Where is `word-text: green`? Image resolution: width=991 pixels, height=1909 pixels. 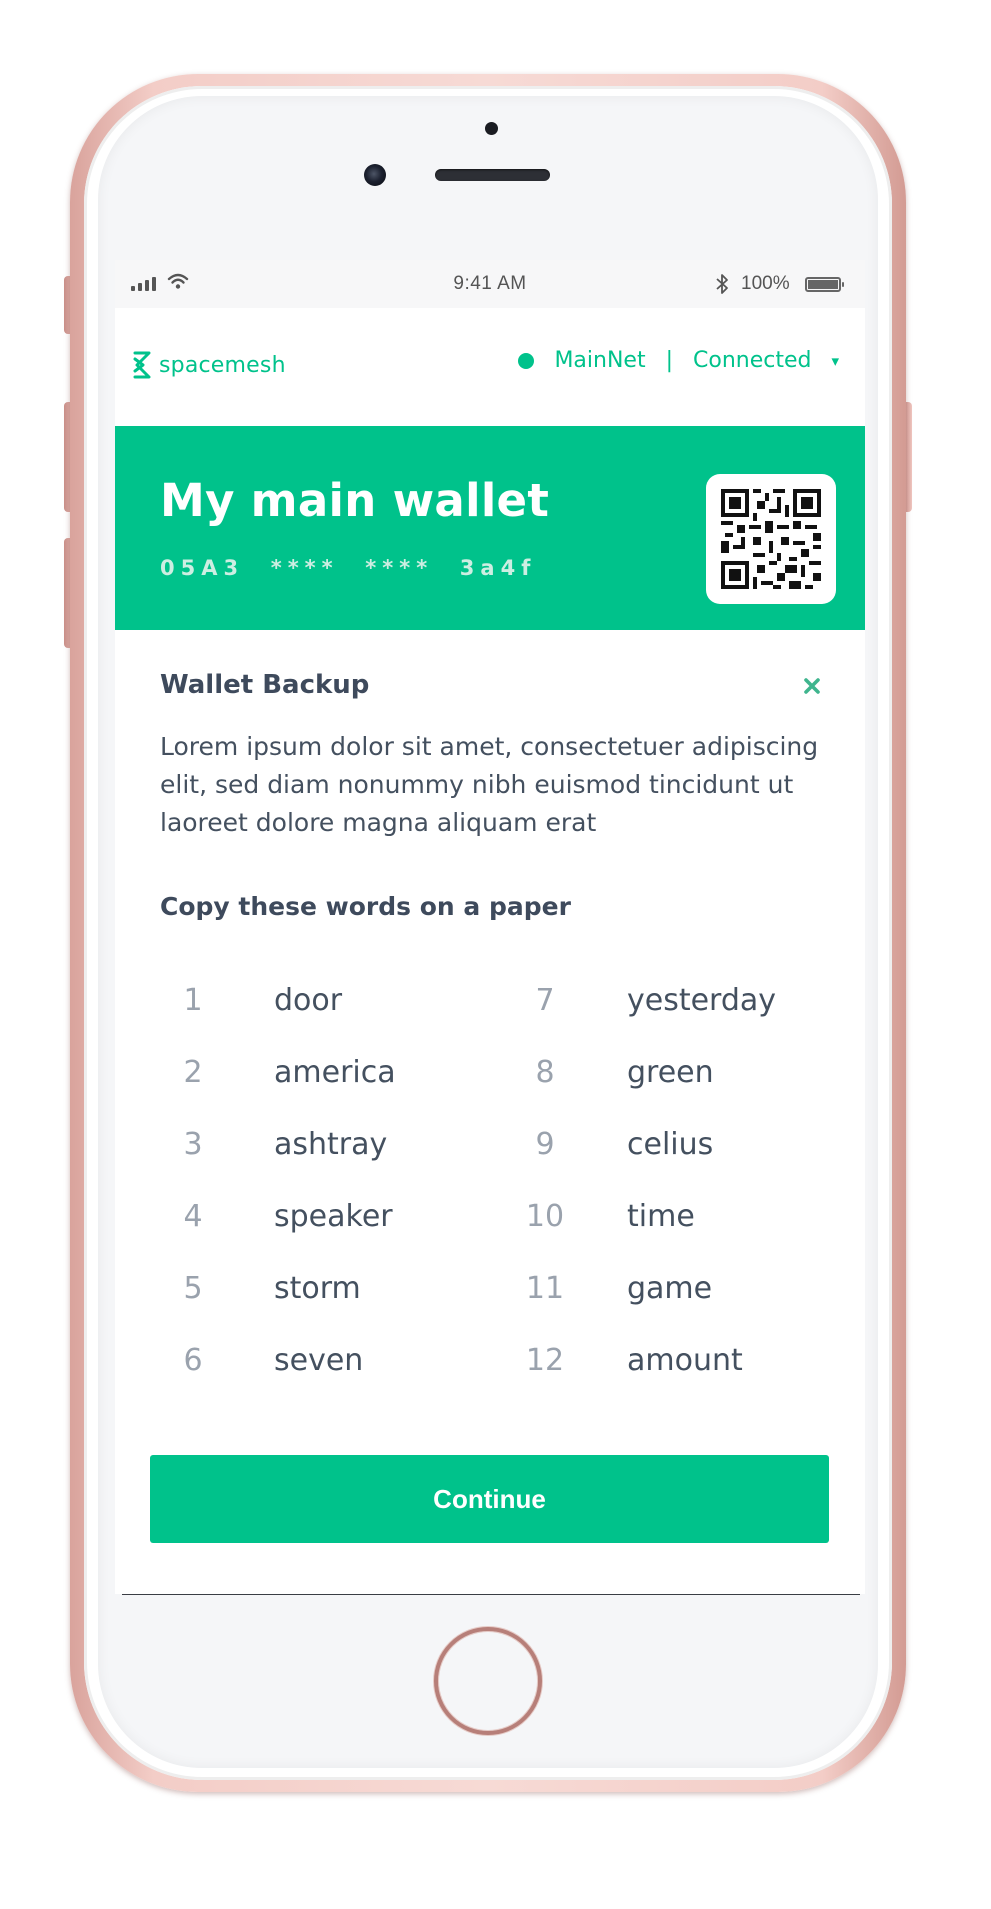
word-text: green is located at coordinates (670, 1072).